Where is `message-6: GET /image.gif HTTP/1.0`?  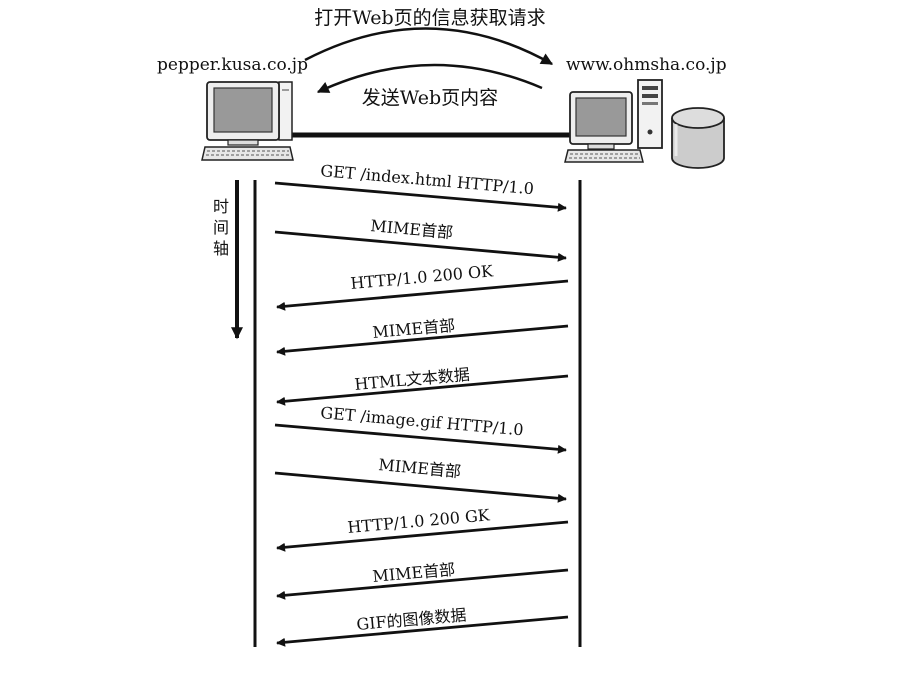
message-6: GET /image.gif HTTP/1.0 is located at coordinates (420, 428).